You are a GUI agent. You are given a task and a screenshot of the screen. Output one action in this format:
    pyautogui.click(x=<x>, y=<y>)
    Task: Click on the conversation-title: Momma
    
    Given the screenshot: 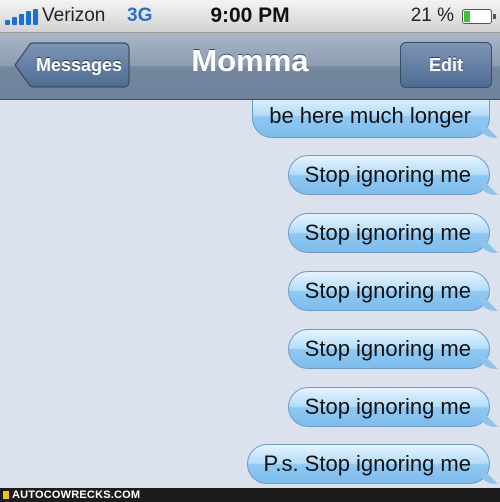 What is the action you would take?
    pyautogui.click(x=250, y=60)
    